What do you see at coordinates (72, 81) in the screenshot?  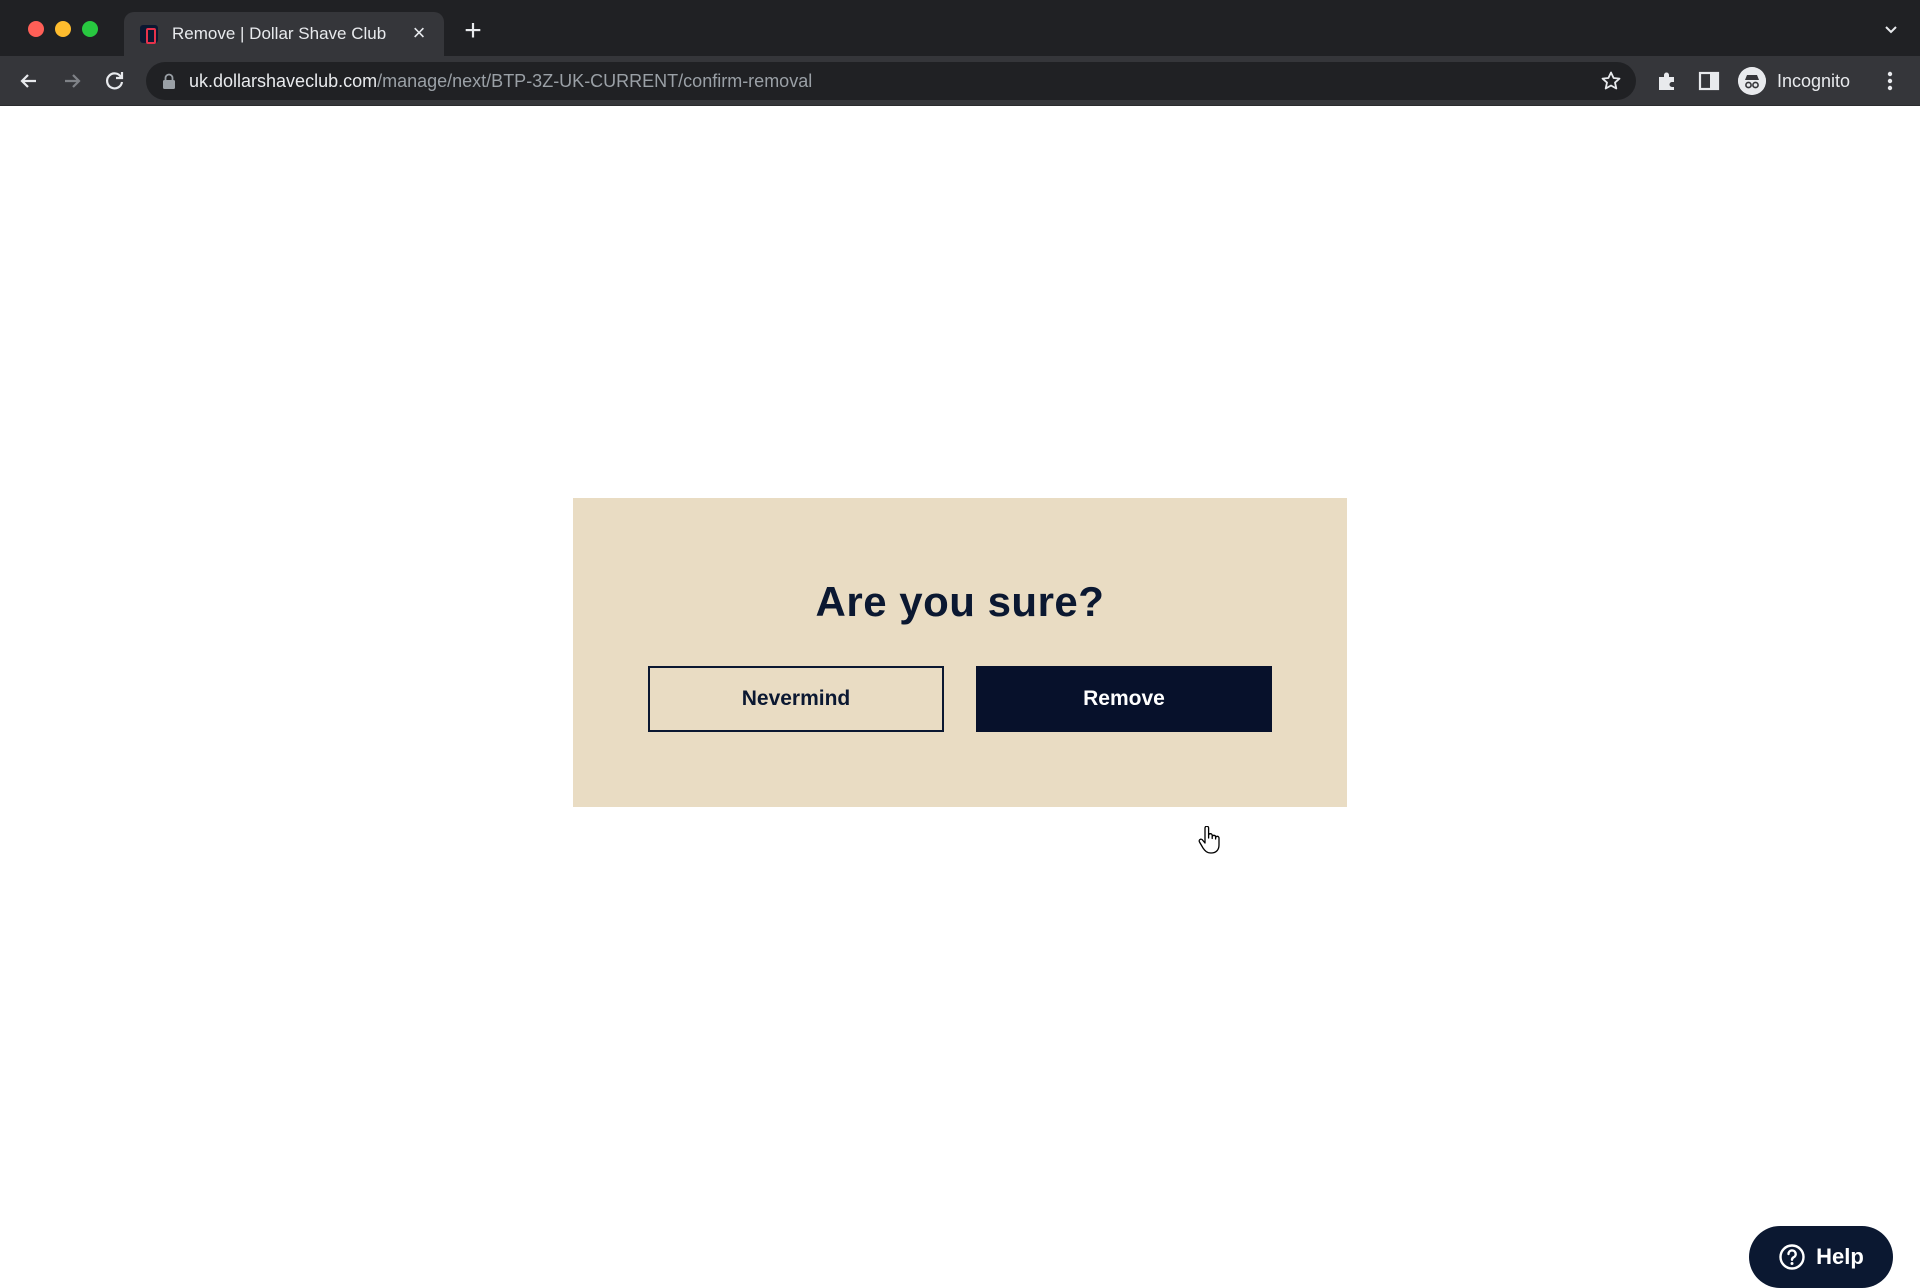 I see `forward-arrow-icon` at bounding box center [72, 81].